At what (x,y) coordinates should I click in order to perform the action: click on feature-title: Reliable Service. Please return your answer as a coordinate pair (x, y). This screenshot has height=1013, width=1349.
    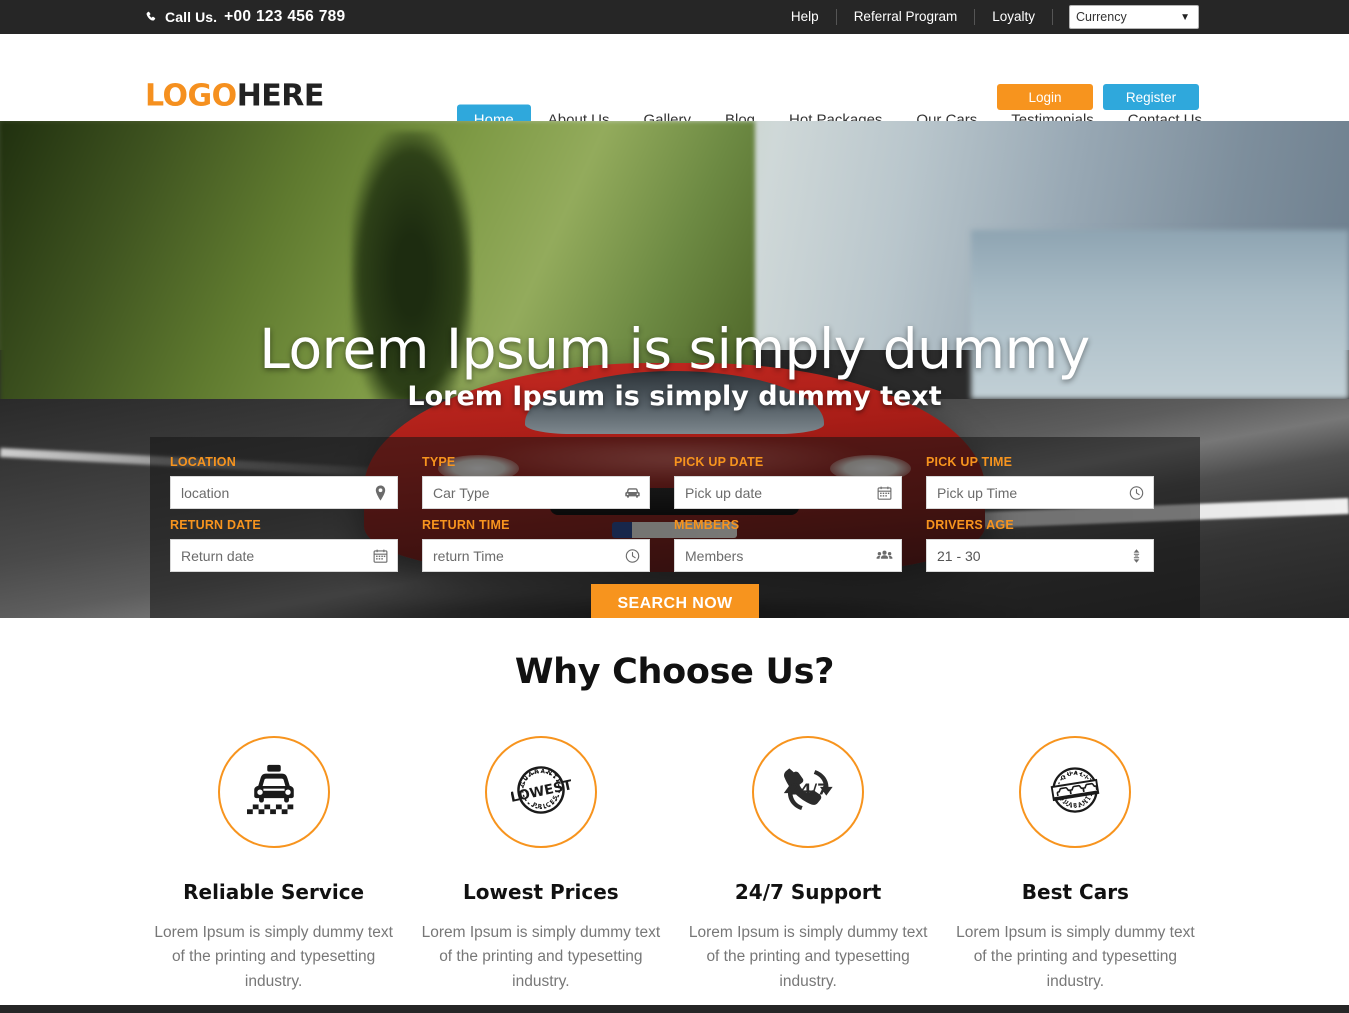
    Looking at the image, I should click on (274, 892).